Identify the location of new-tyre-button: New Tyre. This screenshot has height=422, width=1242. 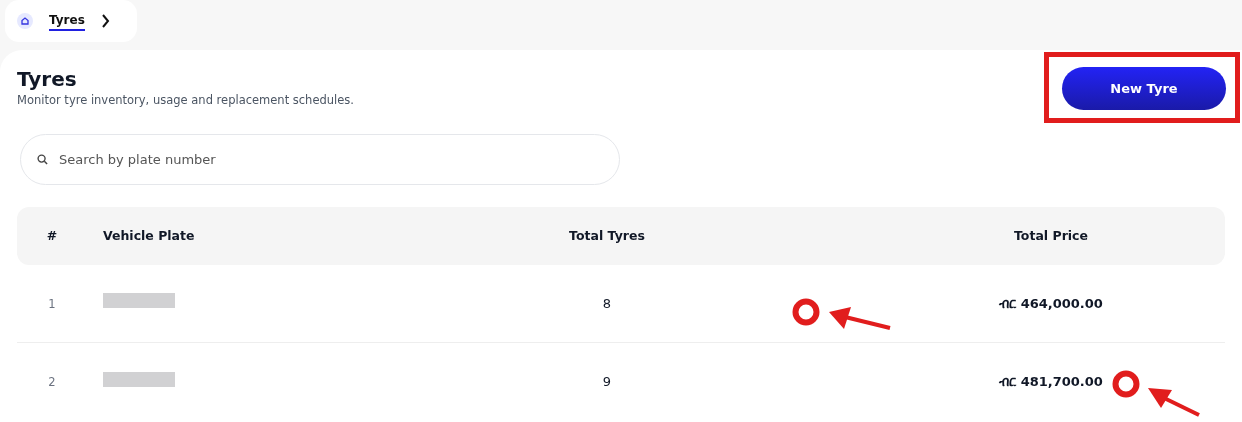
(1144, 88).